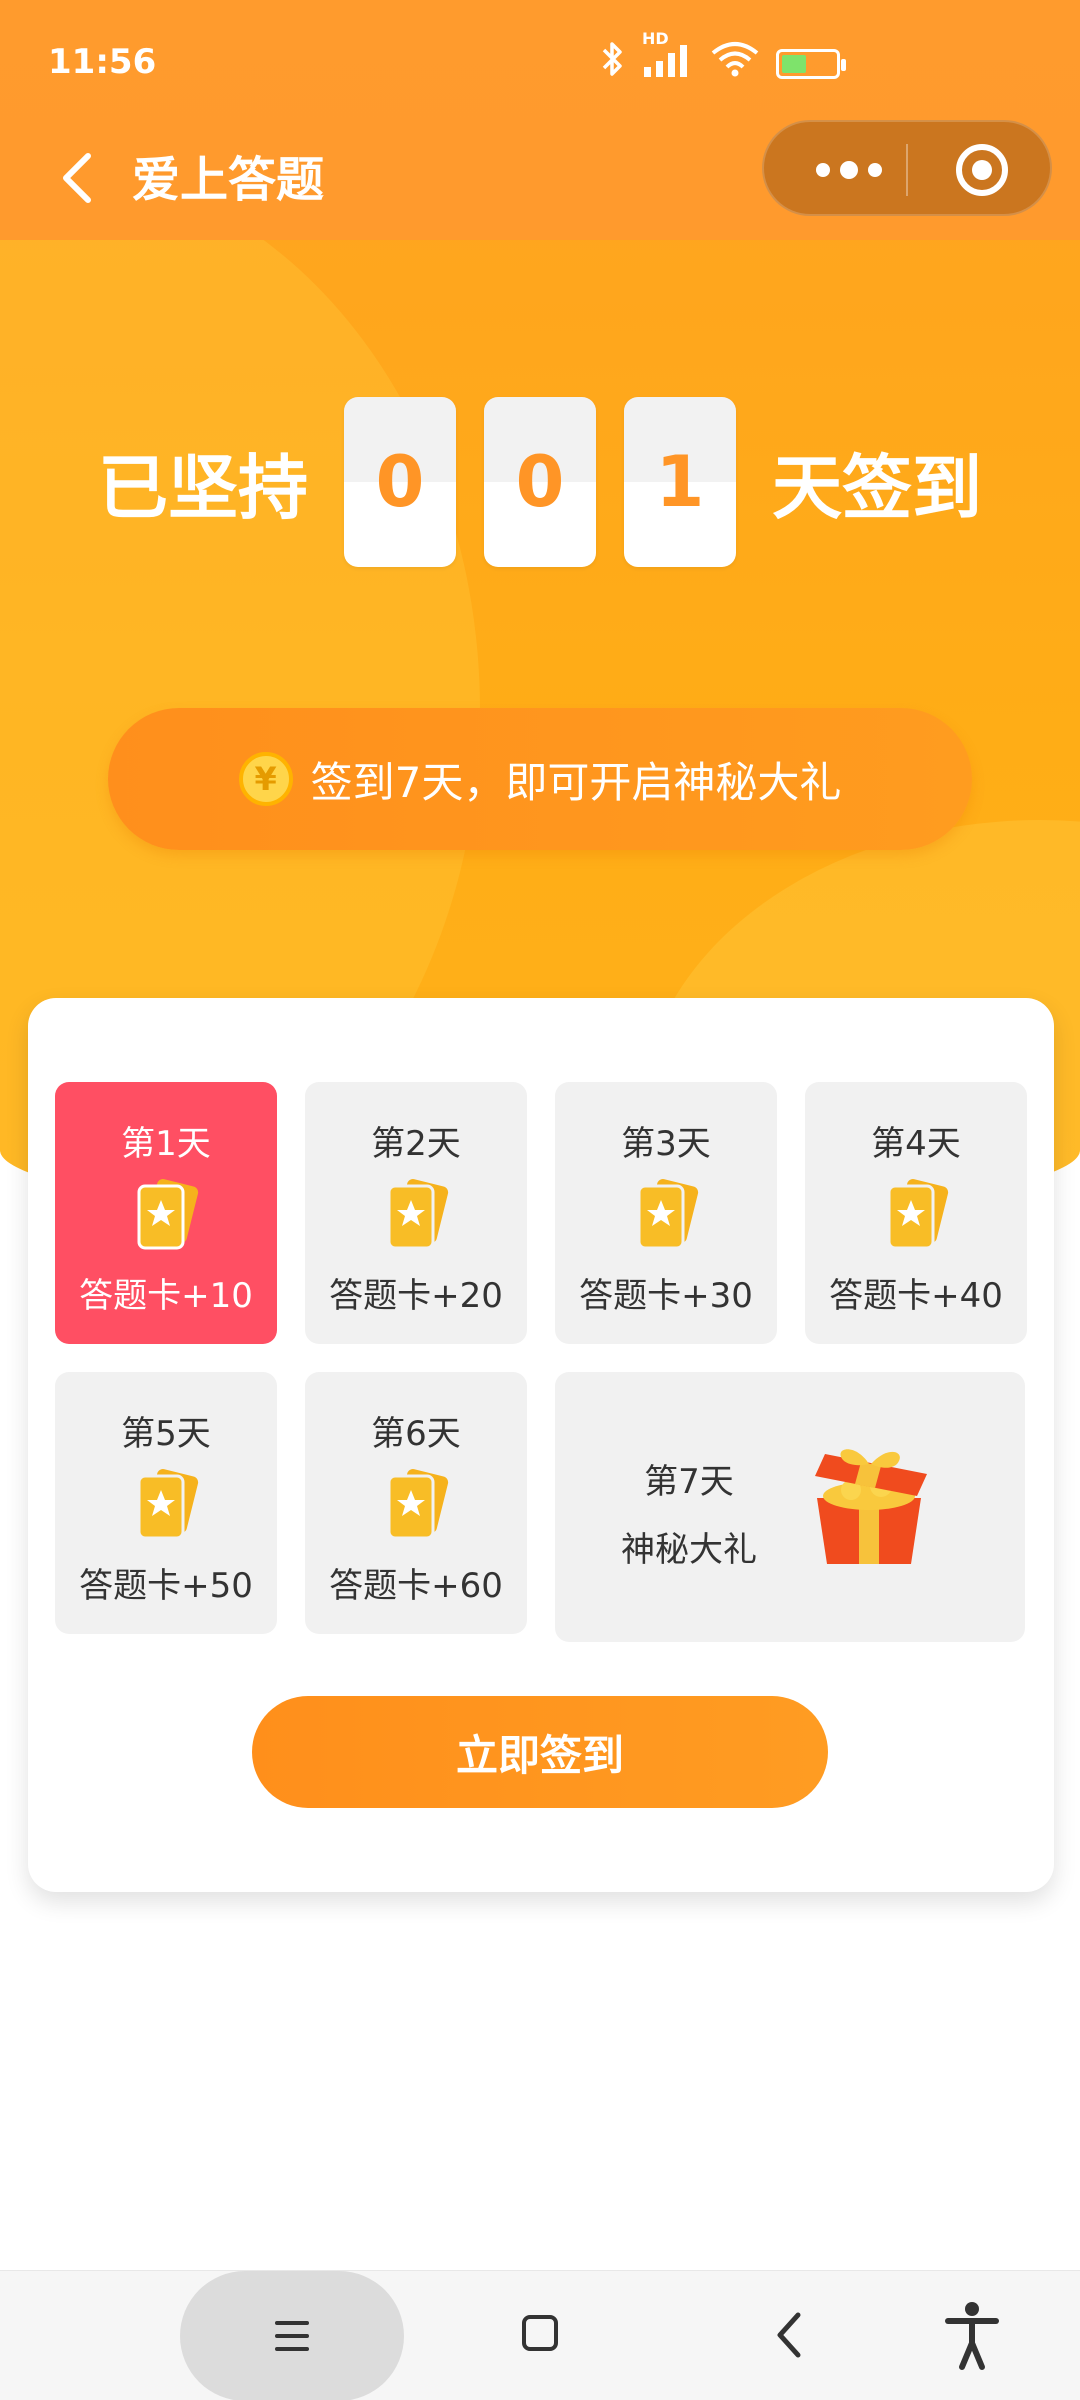 This screenshot has height=2400, width=1080. I want to click on day-label: 第2天, so click(416, 1144).